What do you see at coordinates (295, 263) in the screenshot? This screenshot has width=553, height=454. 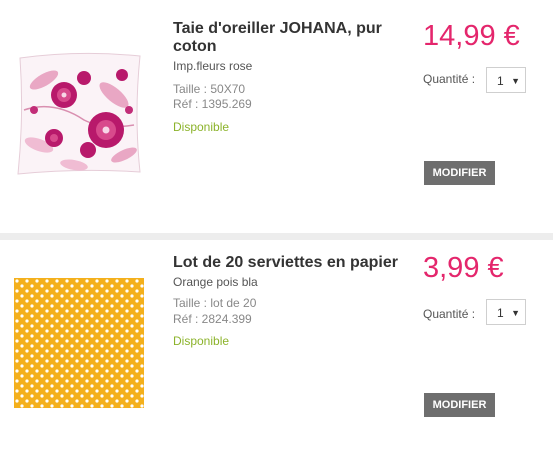 I see `product-title: Lot de 20 serviettes en papier` at bounding box center [295, 263].